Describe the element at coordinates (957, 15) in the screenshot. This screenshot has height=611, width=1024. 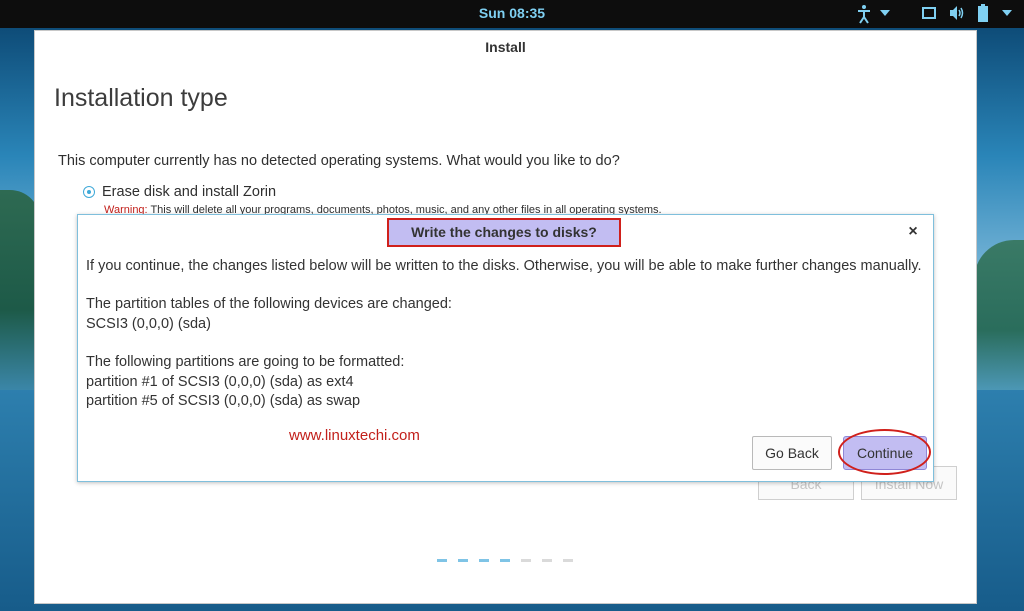
I see `volume-icon` at that location.